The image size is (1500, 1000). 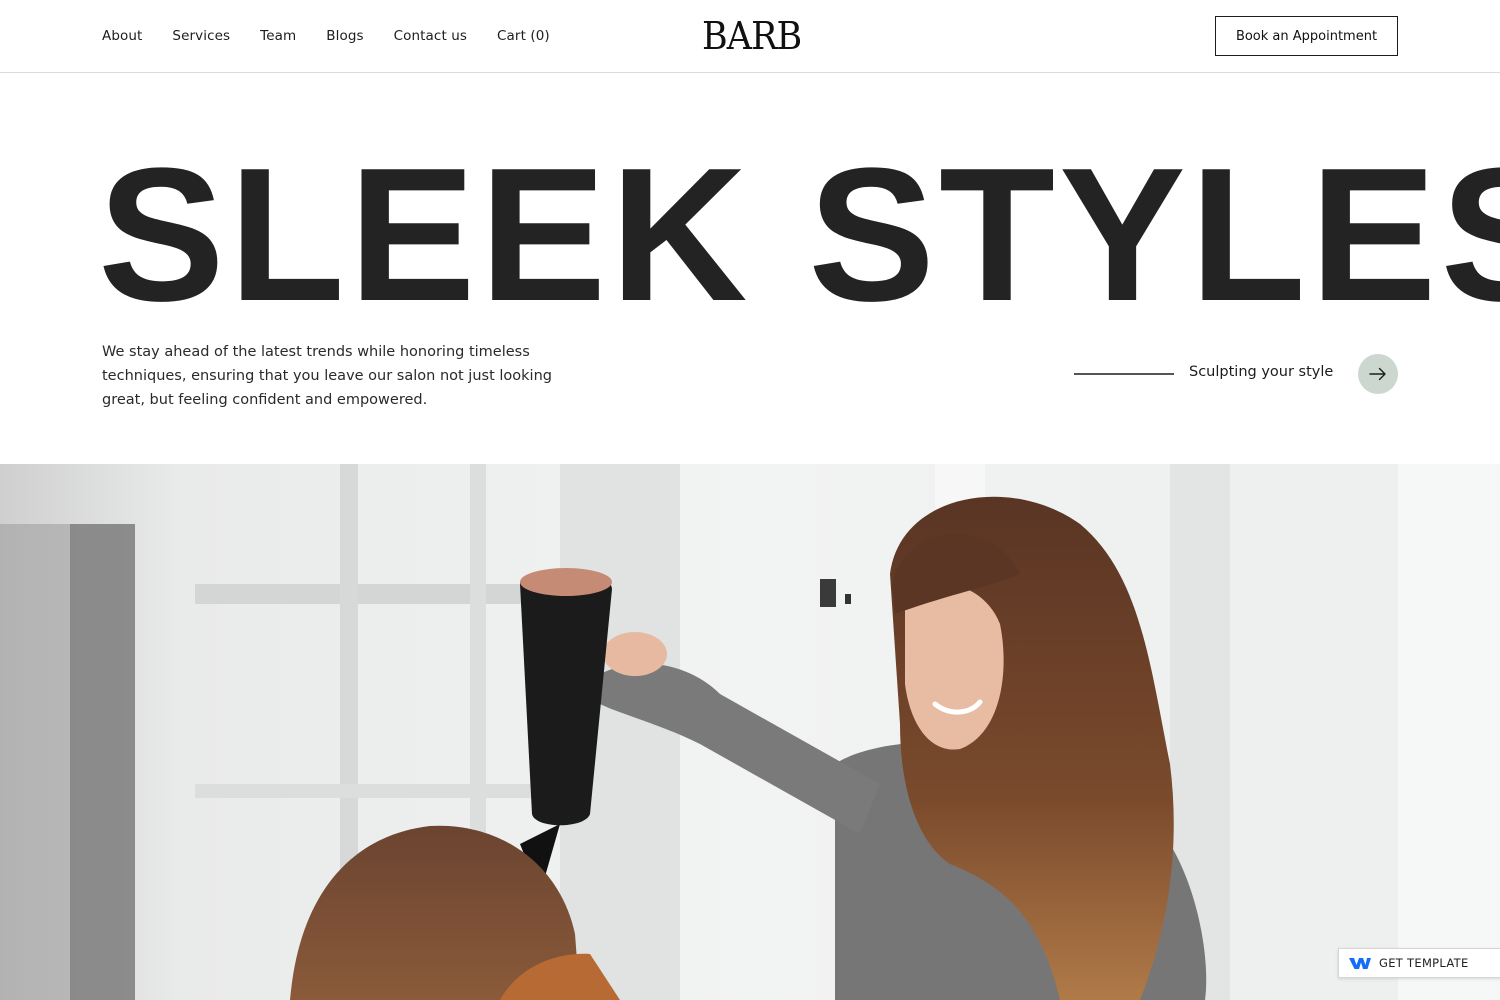 What do you see at coordinates (523, 36) in the screenshot?
I see `nav-item-cart: Cart (0)` at bounding box center [523, 36].